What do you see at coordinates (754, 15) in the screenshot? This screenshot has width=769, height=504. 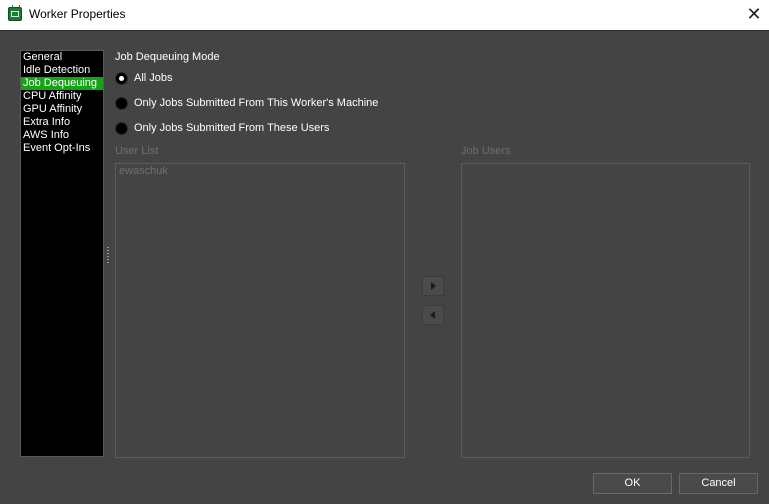 I see `close-button: ✕` at bounding box center [754, 15].